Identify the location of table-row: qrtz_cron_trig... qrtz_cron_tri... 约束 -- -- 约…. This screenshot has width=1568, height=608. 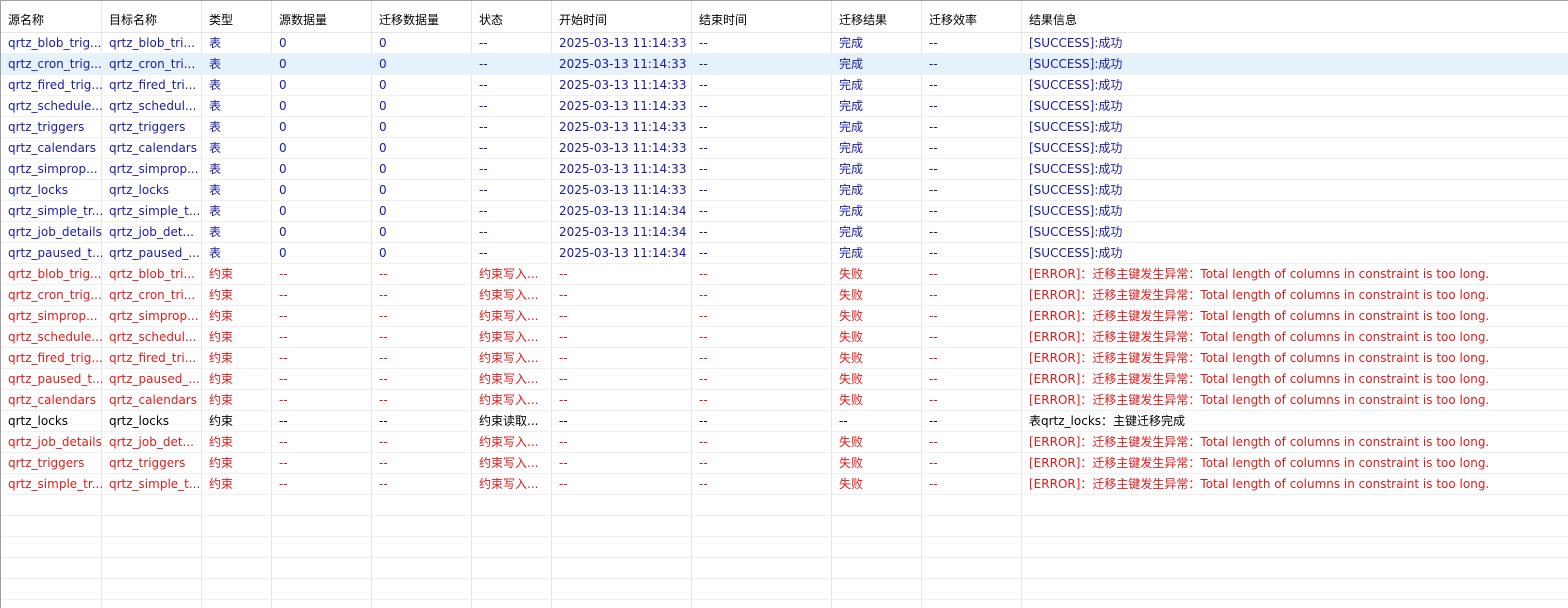
(784, 295).